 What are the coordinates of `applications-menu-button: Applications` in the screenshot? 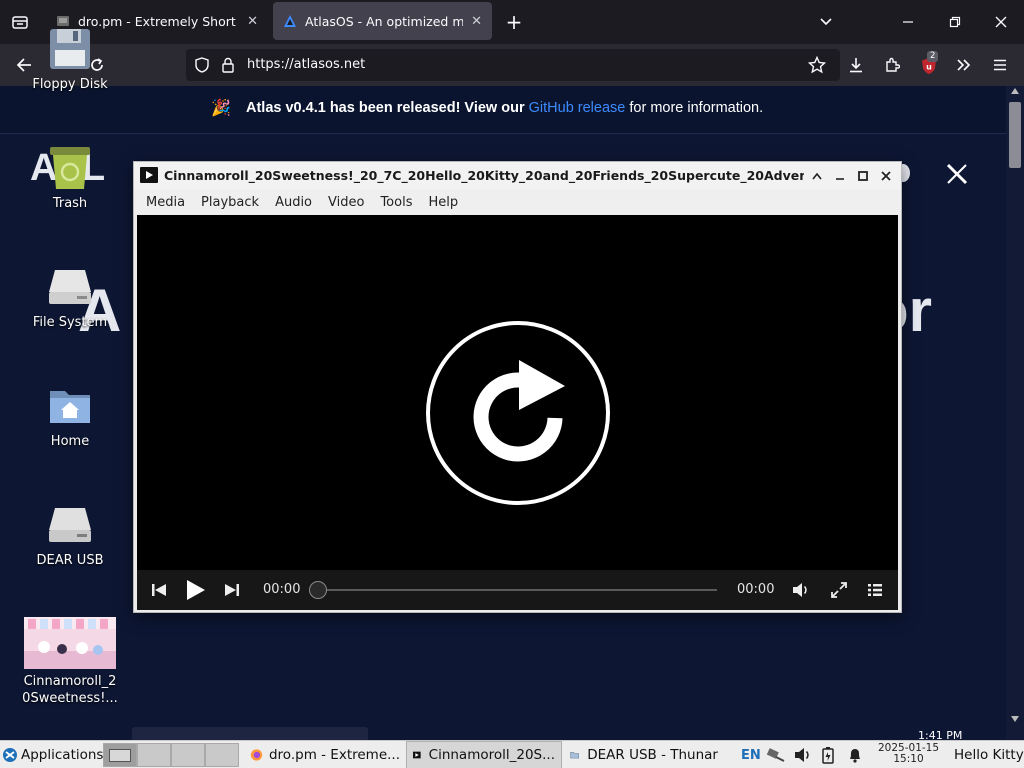 It's located at (52, 754).